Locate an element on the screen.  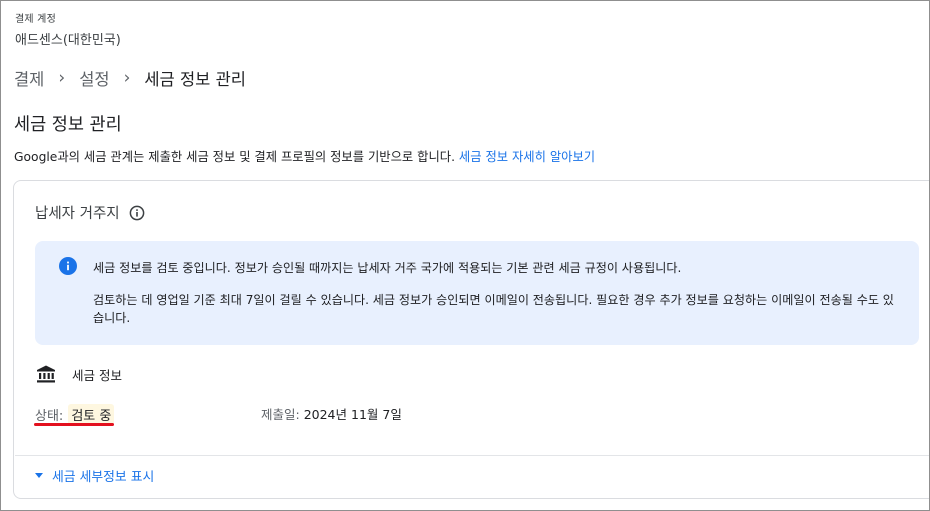
residency-heading: 납세자 거주지 is located at coordinates (90, 212).